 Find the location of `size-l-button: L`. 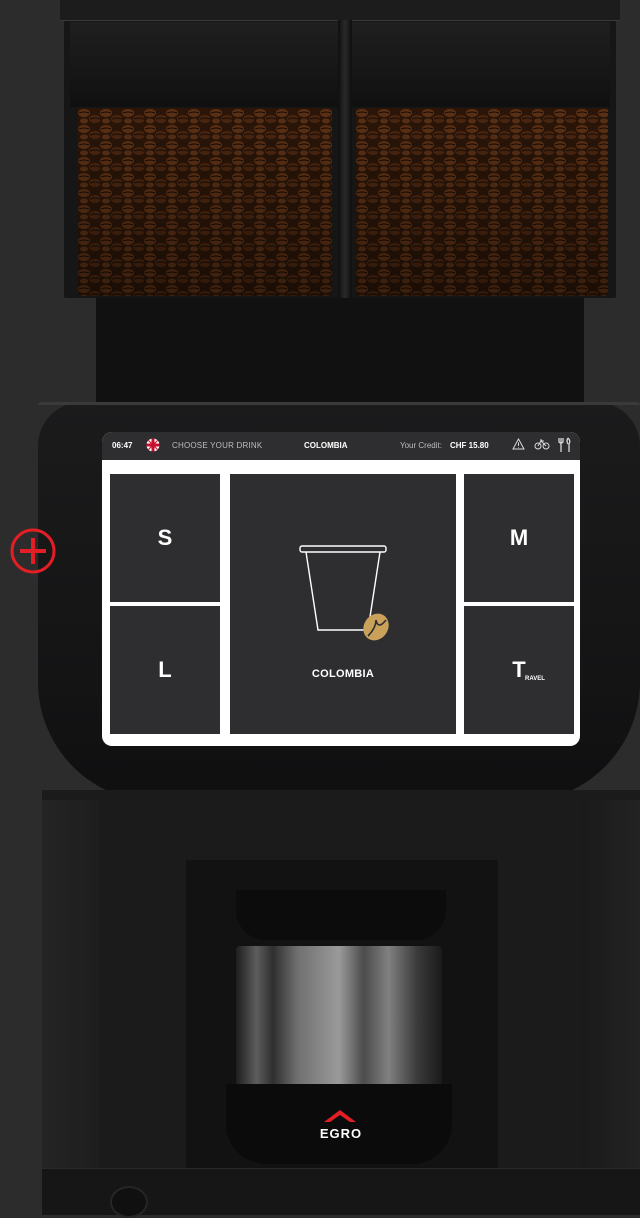

size-l-button: L is located at coordinates (165, 670).